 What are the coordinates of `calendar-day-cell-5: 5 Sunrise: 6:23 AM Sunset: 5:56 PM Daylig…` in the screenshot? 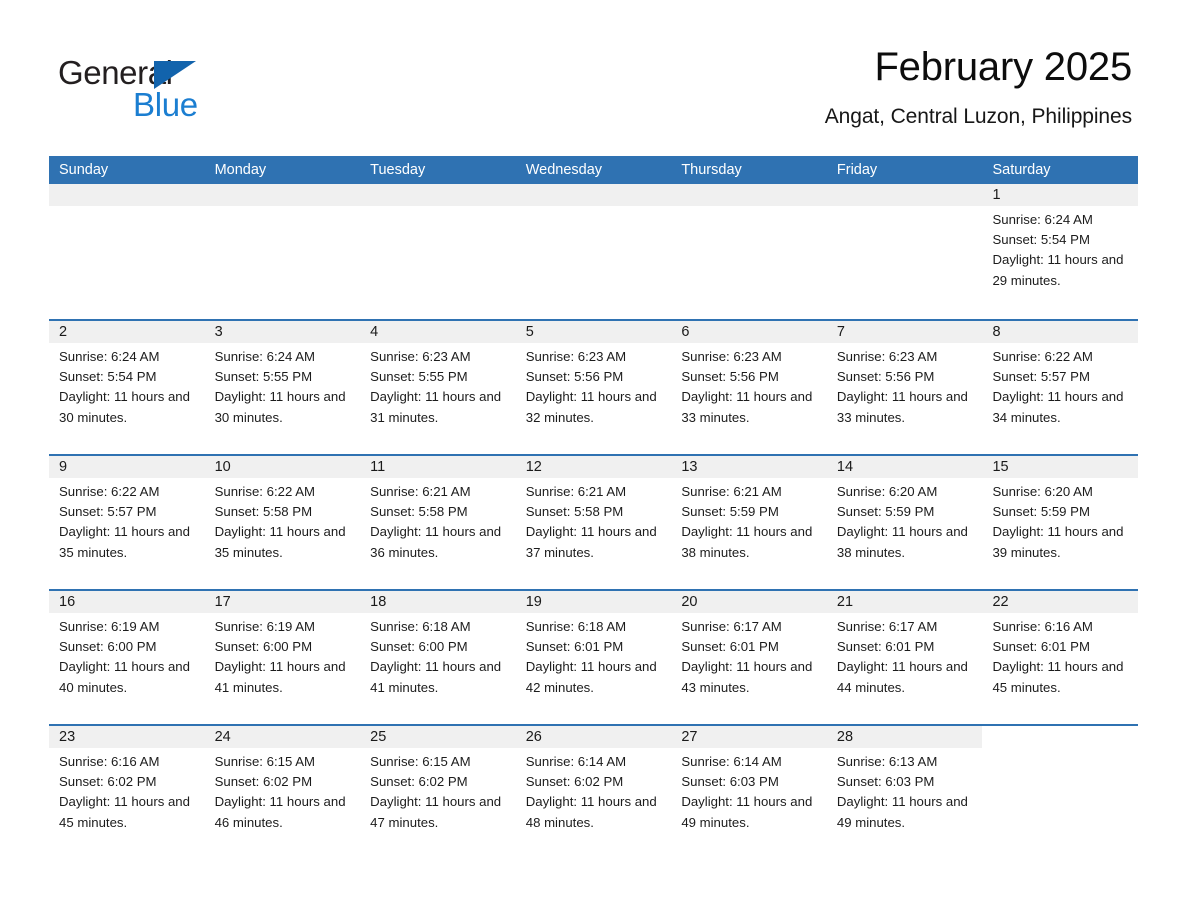 It's located at (594, 387).